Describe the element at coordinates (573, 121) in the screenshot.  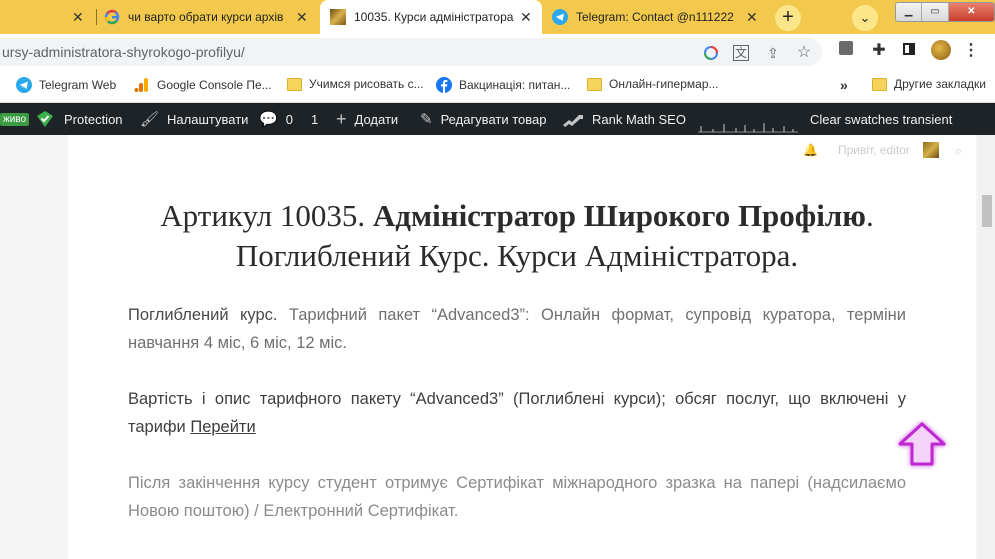
I see `rank-math-icon` at that location.